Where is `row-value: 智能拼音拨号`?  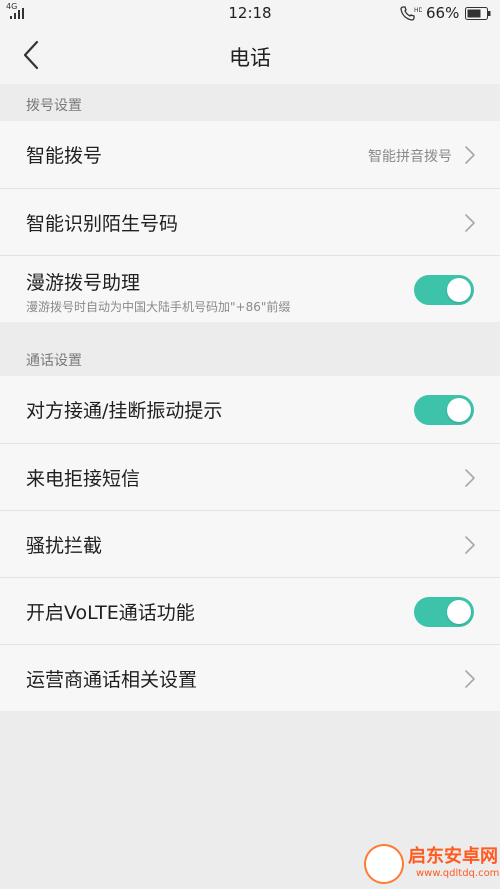
row-value: 智能拼音拨号 is located at coordinates (410, 157).